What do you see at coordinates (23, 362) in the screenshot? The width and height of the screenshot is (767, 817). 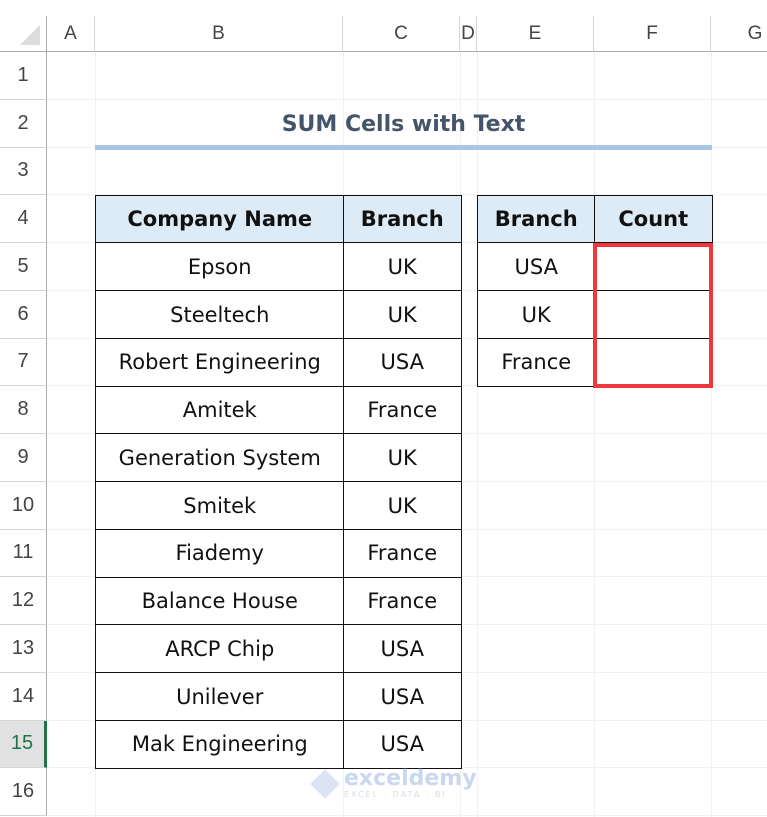 I see `row-header-7: 7` at bounding box center [23, 362].